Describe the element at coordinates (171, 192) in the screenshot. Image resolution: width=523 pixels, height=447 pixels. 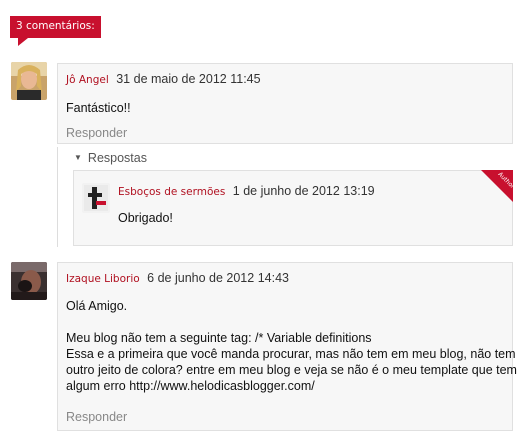
I see `reply-author-link: Esboços de sermões` at that location.